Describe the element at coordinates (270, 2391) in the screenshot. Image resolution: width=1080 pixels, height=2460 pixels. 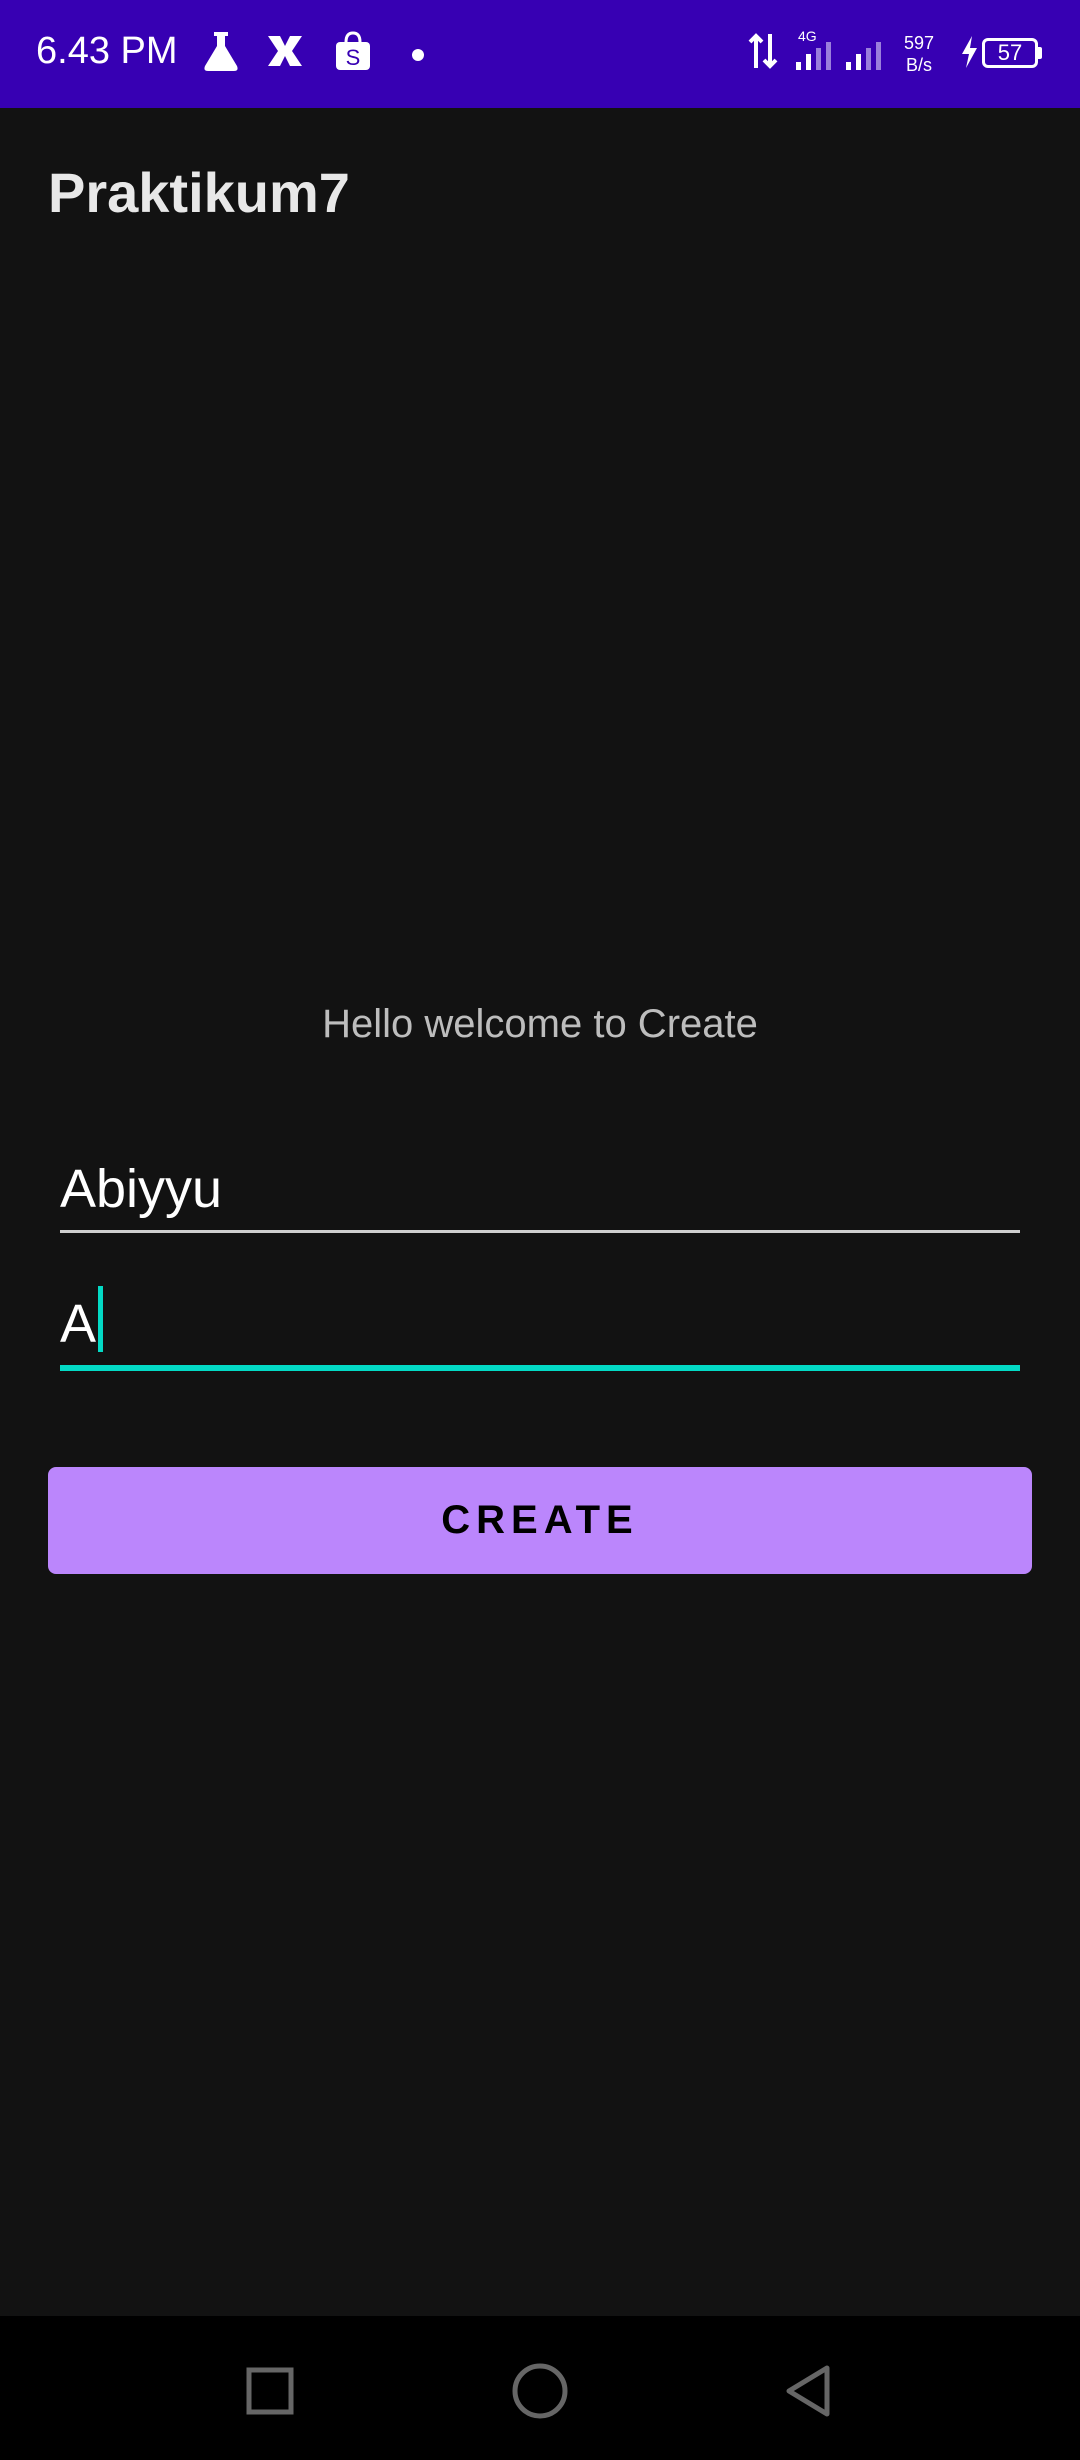
I see `recent-apps-icon` at that location.